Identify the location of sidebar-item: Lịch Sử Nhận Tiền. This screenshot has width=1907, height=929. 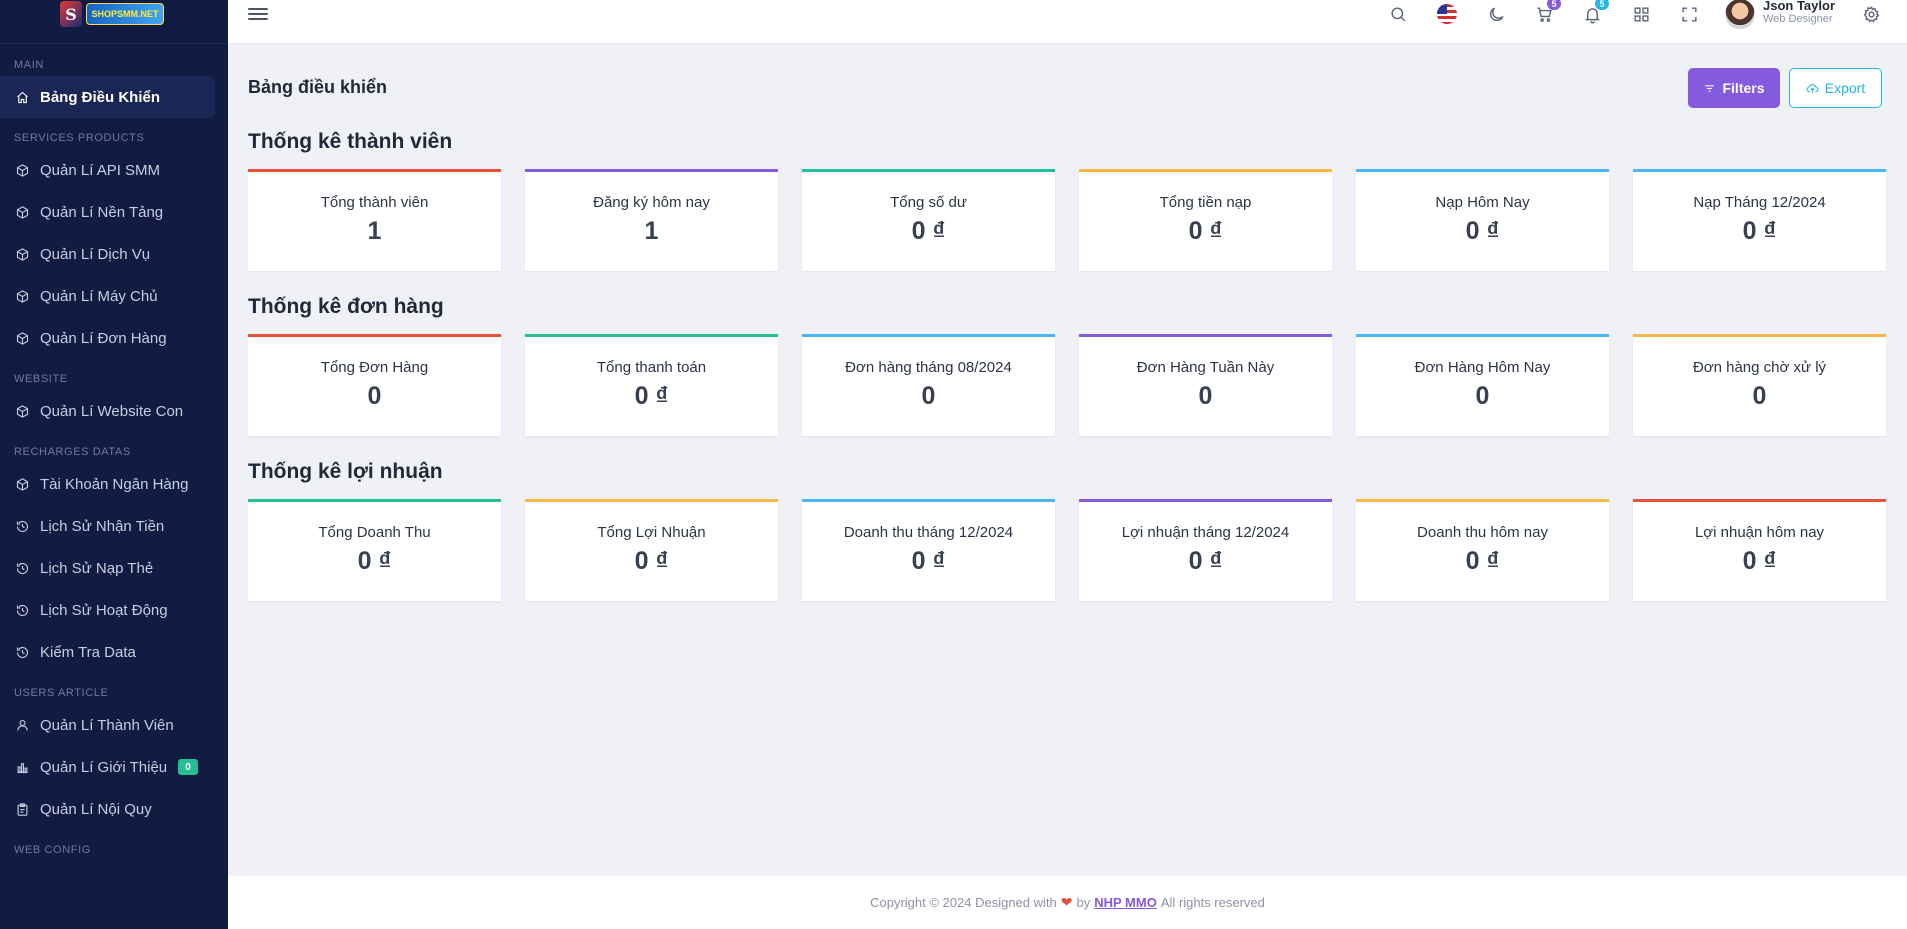
(114, 526).